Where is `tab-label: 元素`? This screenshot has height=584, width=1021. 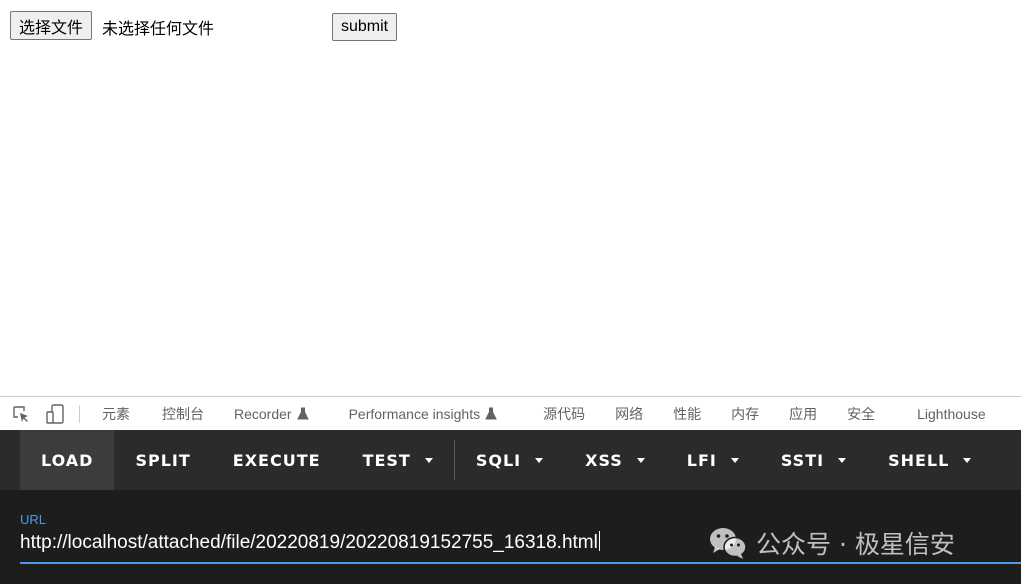
tab-label: 元素 is located at coordinates (116, 413).